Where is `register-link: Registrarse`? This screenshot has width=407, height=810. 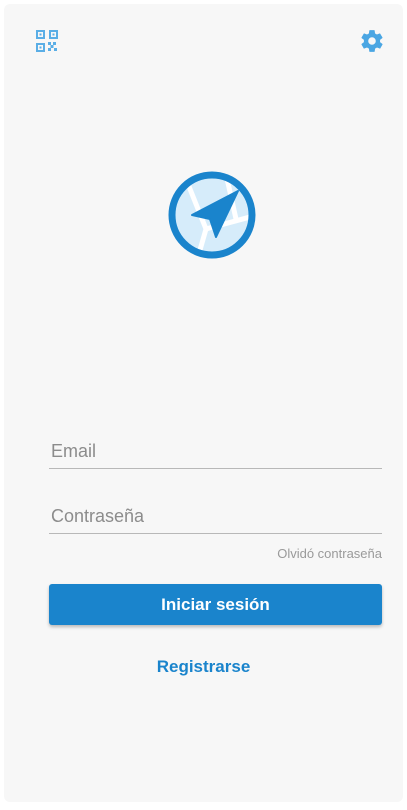
register-link: Registrarse is located at coordinates (203, 667).